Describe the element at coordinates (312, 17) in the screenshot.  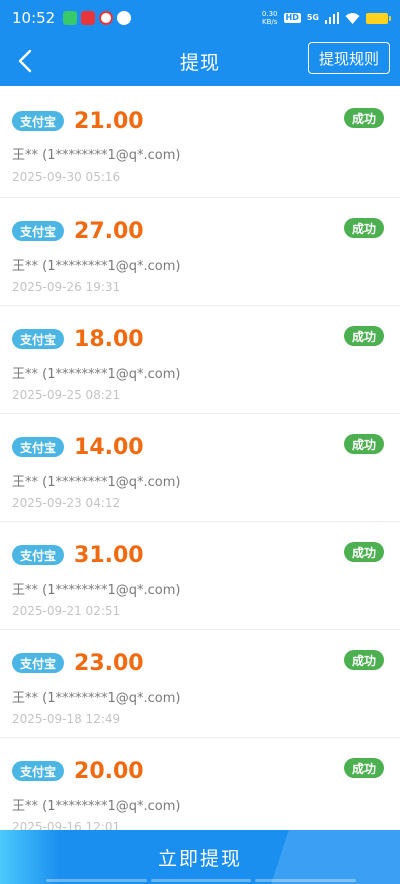
I see `network-label: 5G` at that location.